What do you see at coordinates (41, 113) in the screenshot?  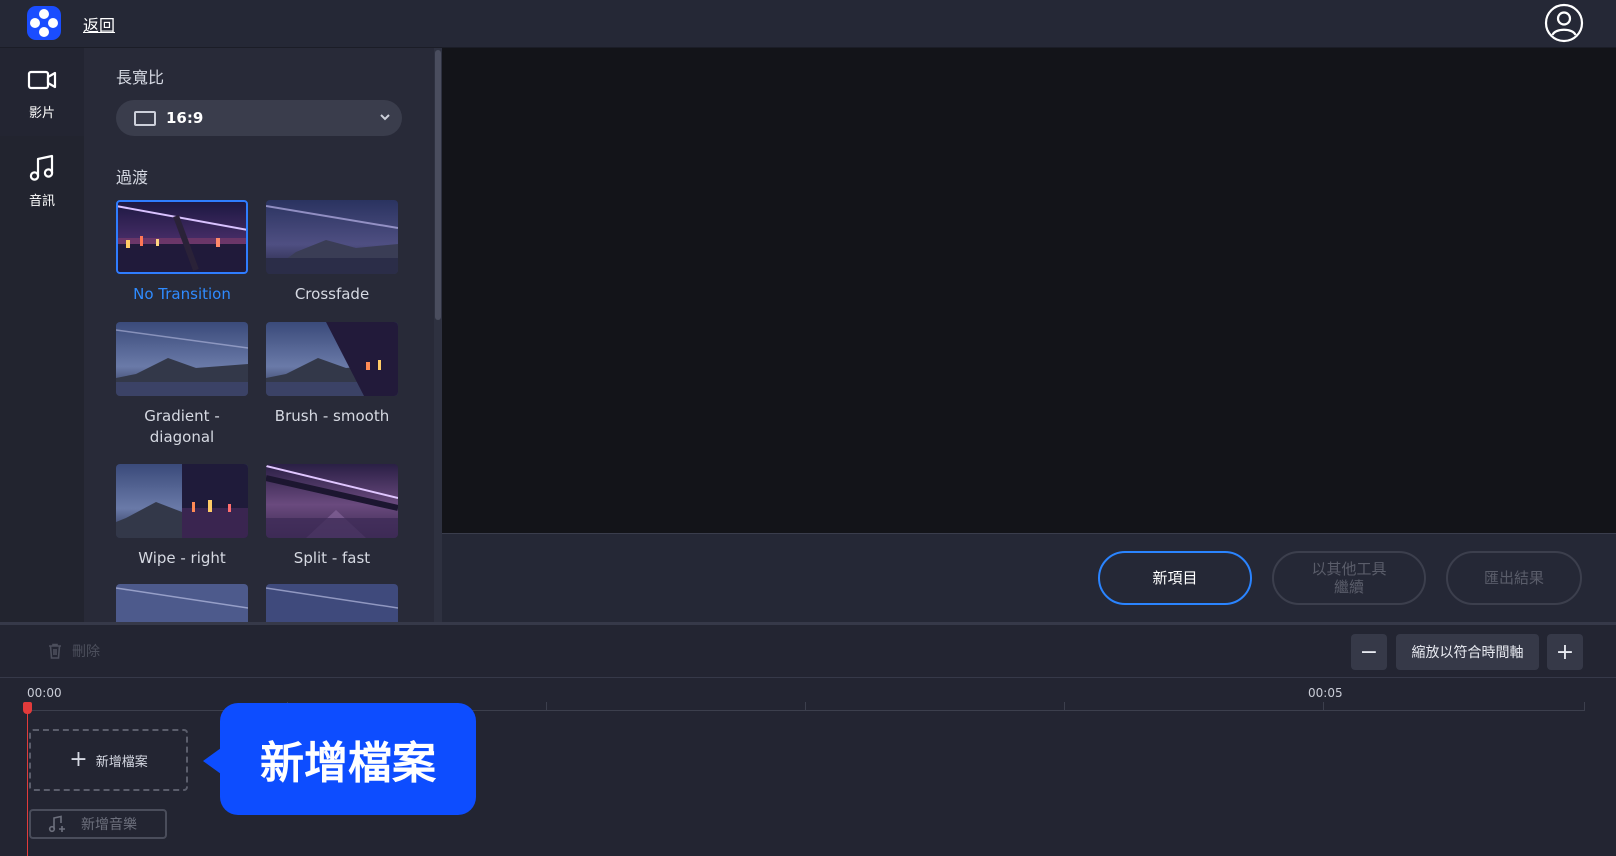 I see `rail-item-label: 影片` at bounding box center [41, 113].